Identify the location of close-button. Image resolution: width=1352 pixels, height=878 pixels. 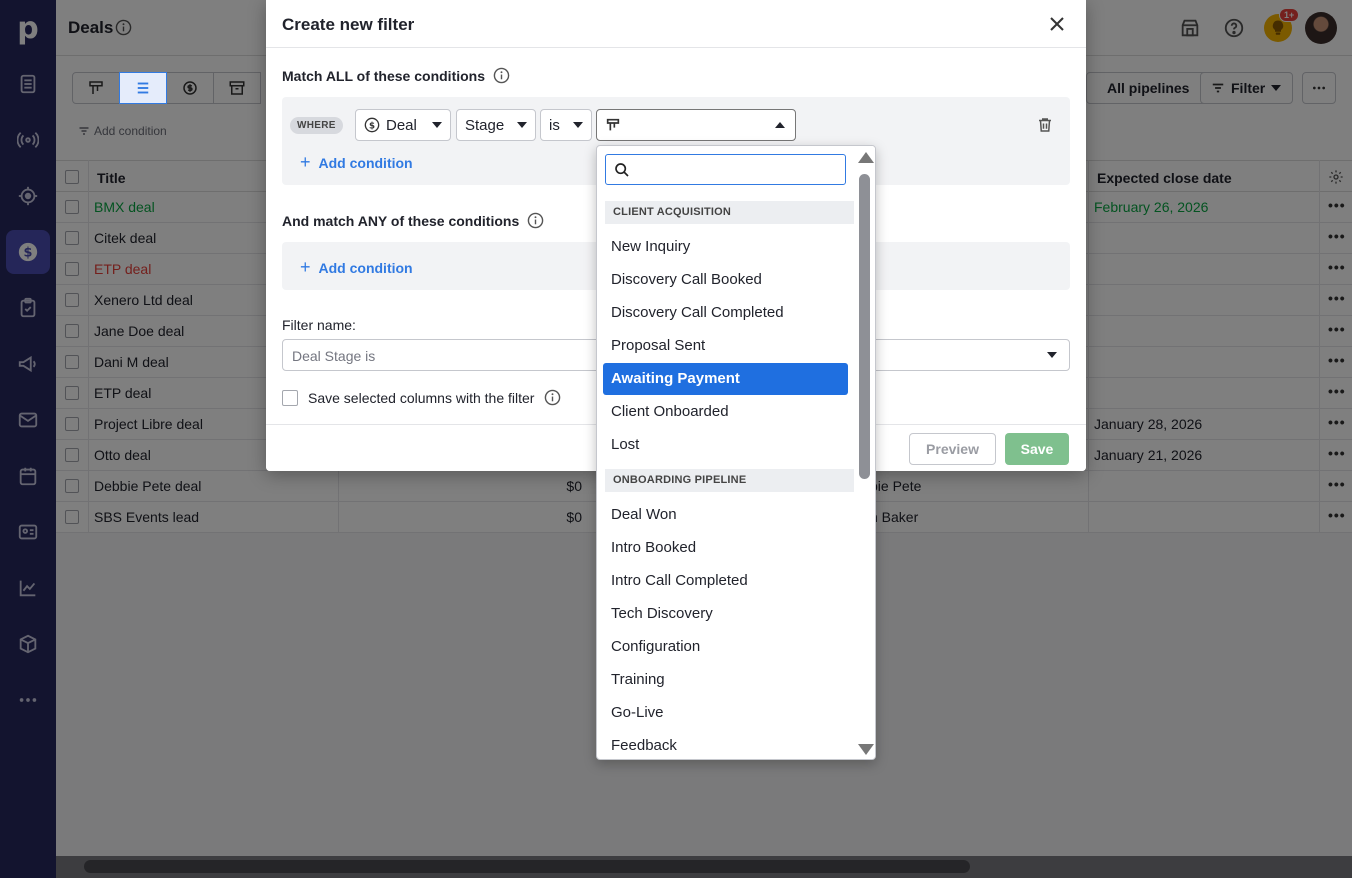
(1057, 24).